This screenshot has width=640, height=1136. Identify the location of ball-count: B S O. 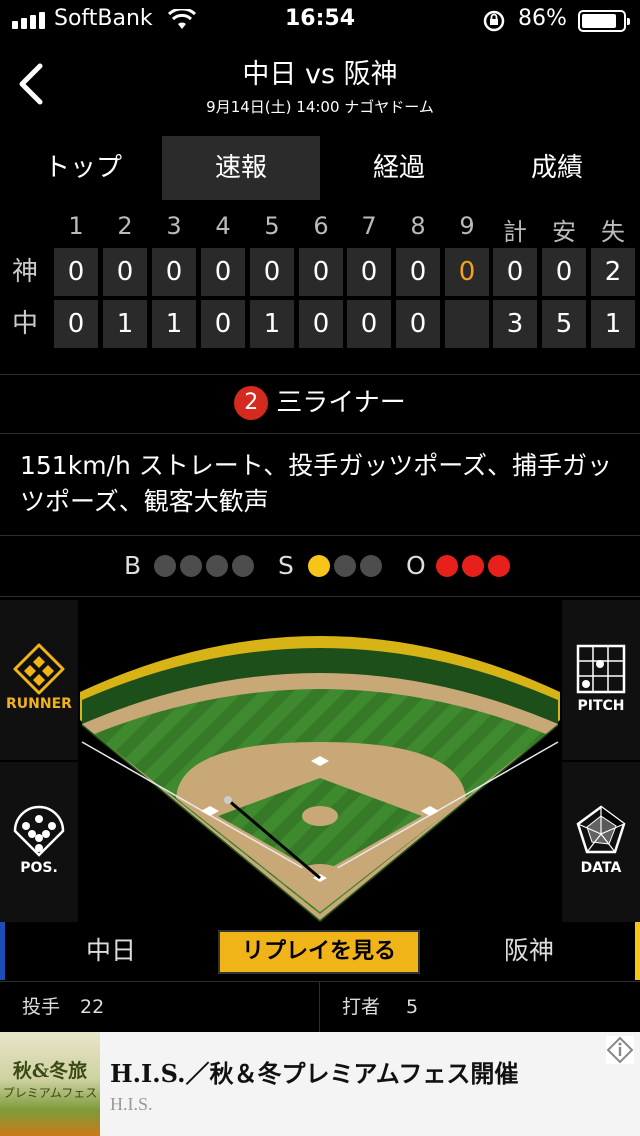
(320, 566).